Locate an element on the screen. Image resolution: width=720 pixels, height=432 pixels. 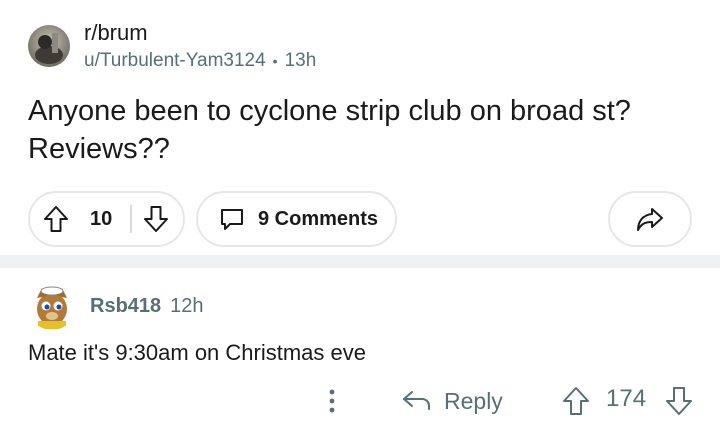
share-button is located at coordinates (650, 219).